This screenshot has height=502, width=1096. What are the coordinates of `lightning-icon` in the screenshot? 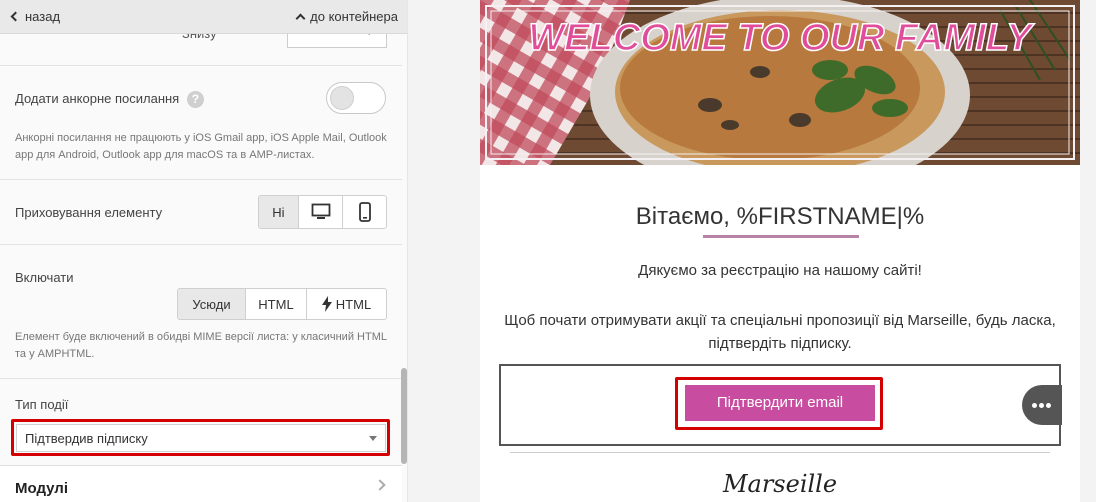 It's located at (326, 304).